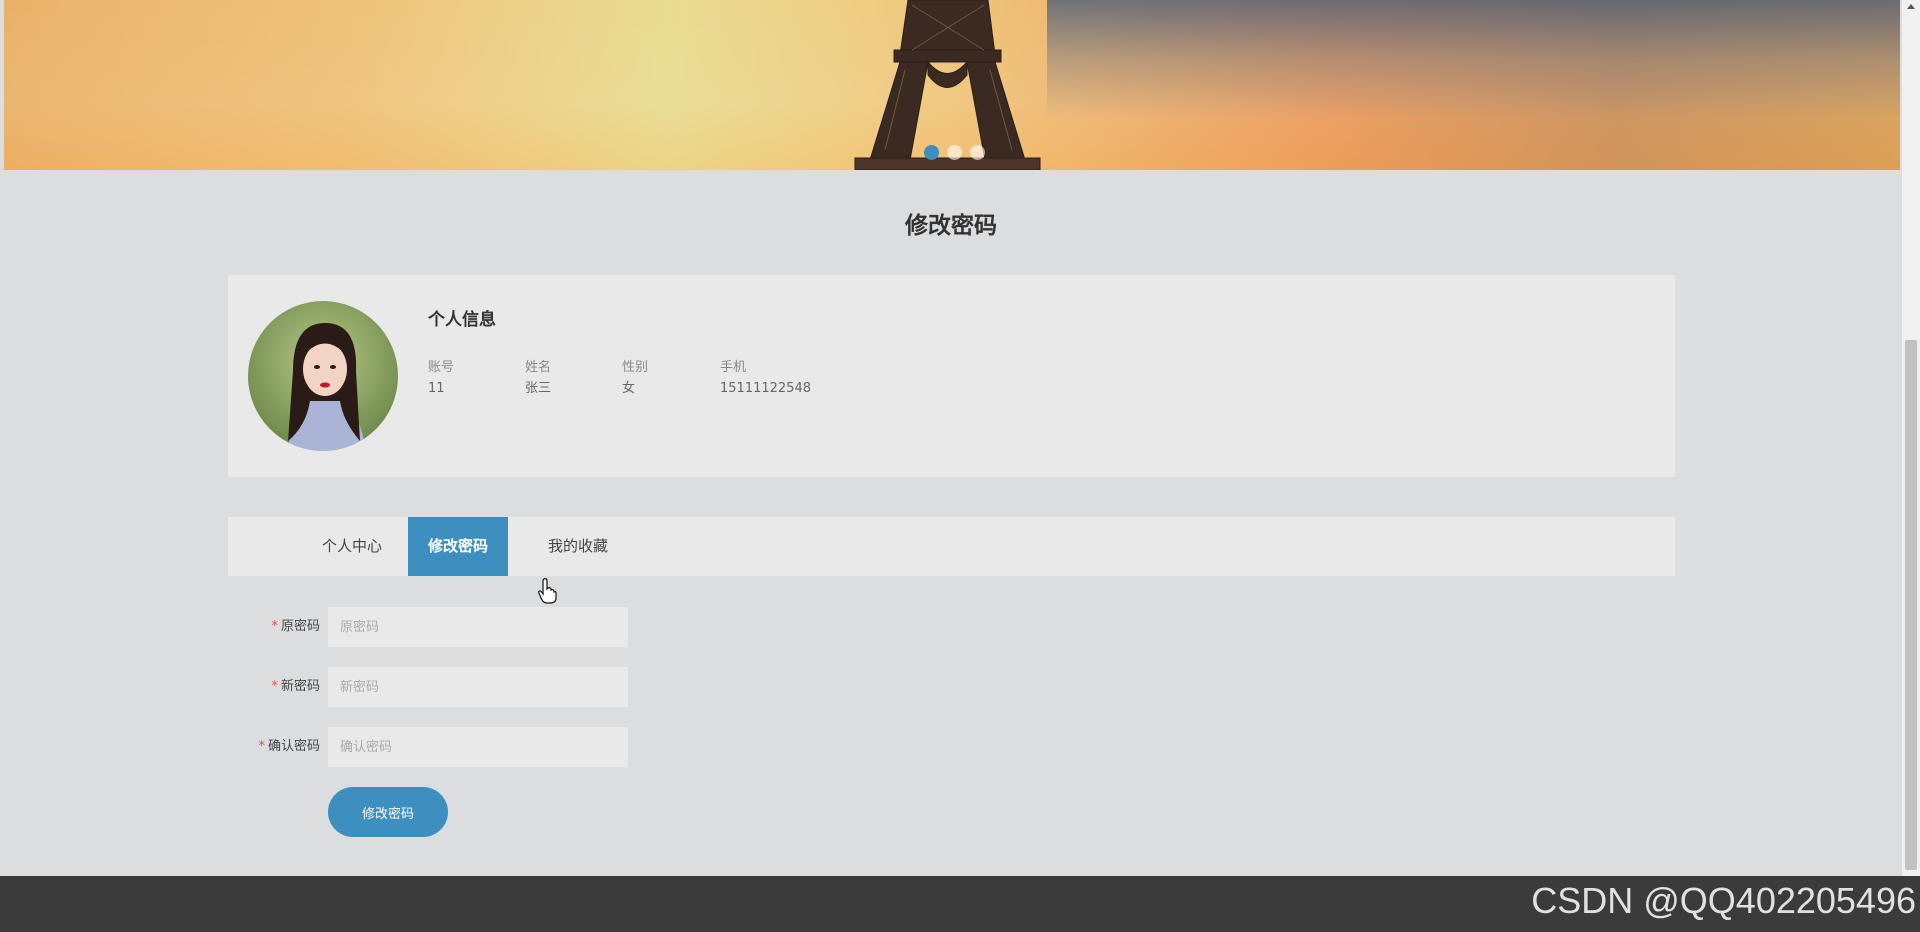 The width and height of the screenshot is (1920, 932). I want to click on confirm-password-input, so click(478, 747).